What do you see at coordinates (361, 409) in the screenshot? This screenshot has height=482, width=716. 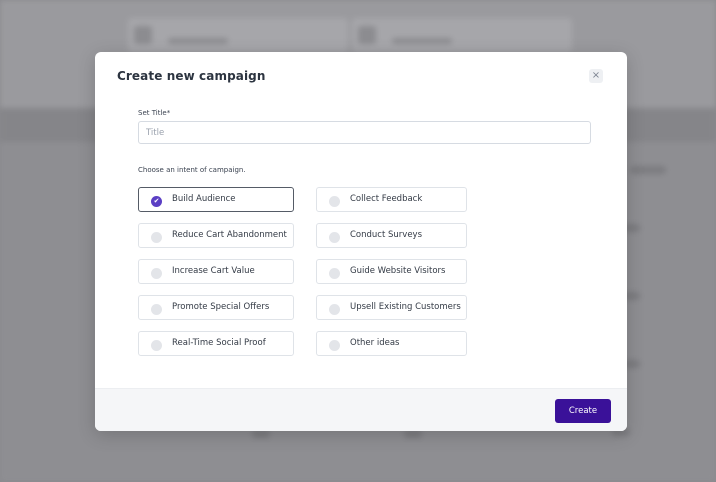 I see `dialog-footer: Create` at bounding box center [361, 409].